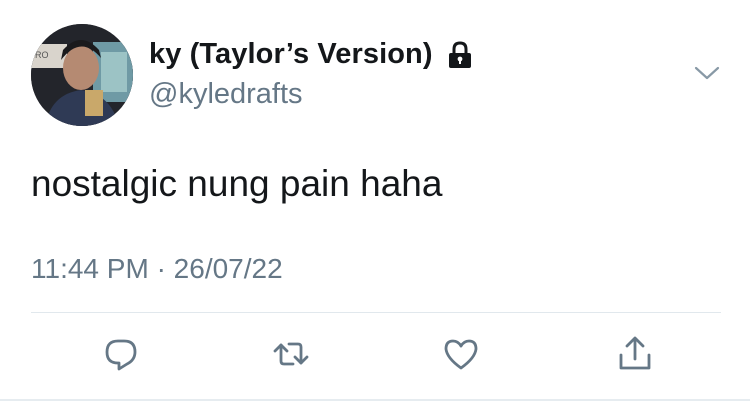 This screenshot has width=750, height=401. I want to click on heart-icon, so click(461, 354).